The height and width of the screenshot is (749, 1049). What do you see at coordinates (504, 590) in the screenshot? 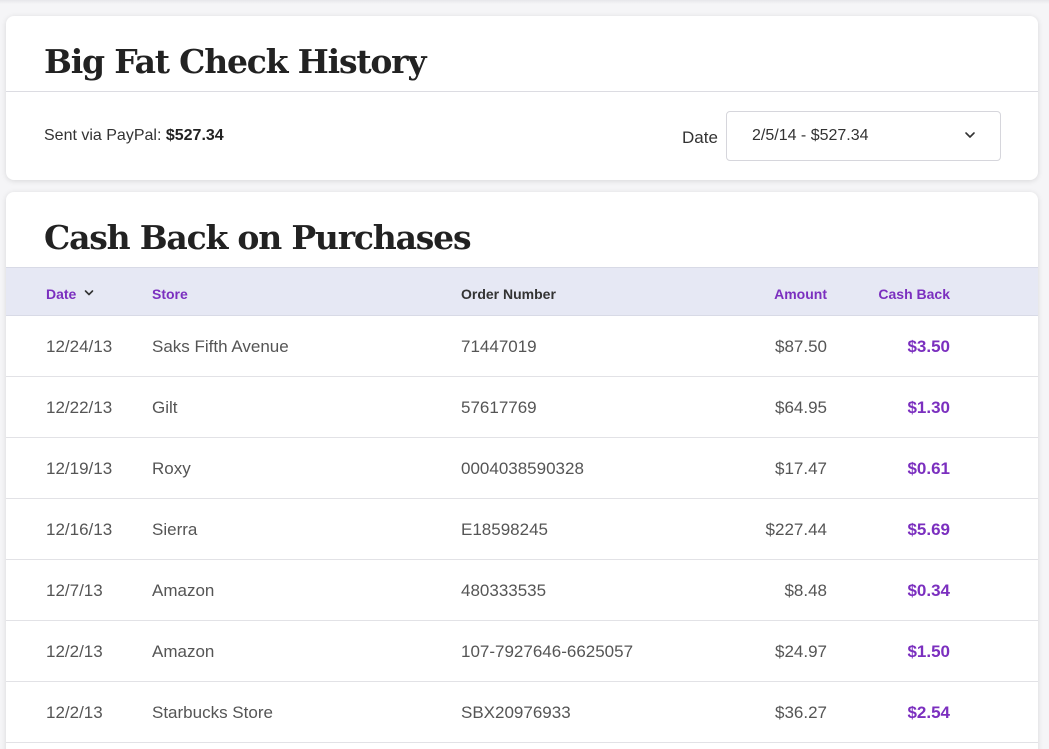
I see `cell-order-number: 480333535` at bounding box center [504, 590].